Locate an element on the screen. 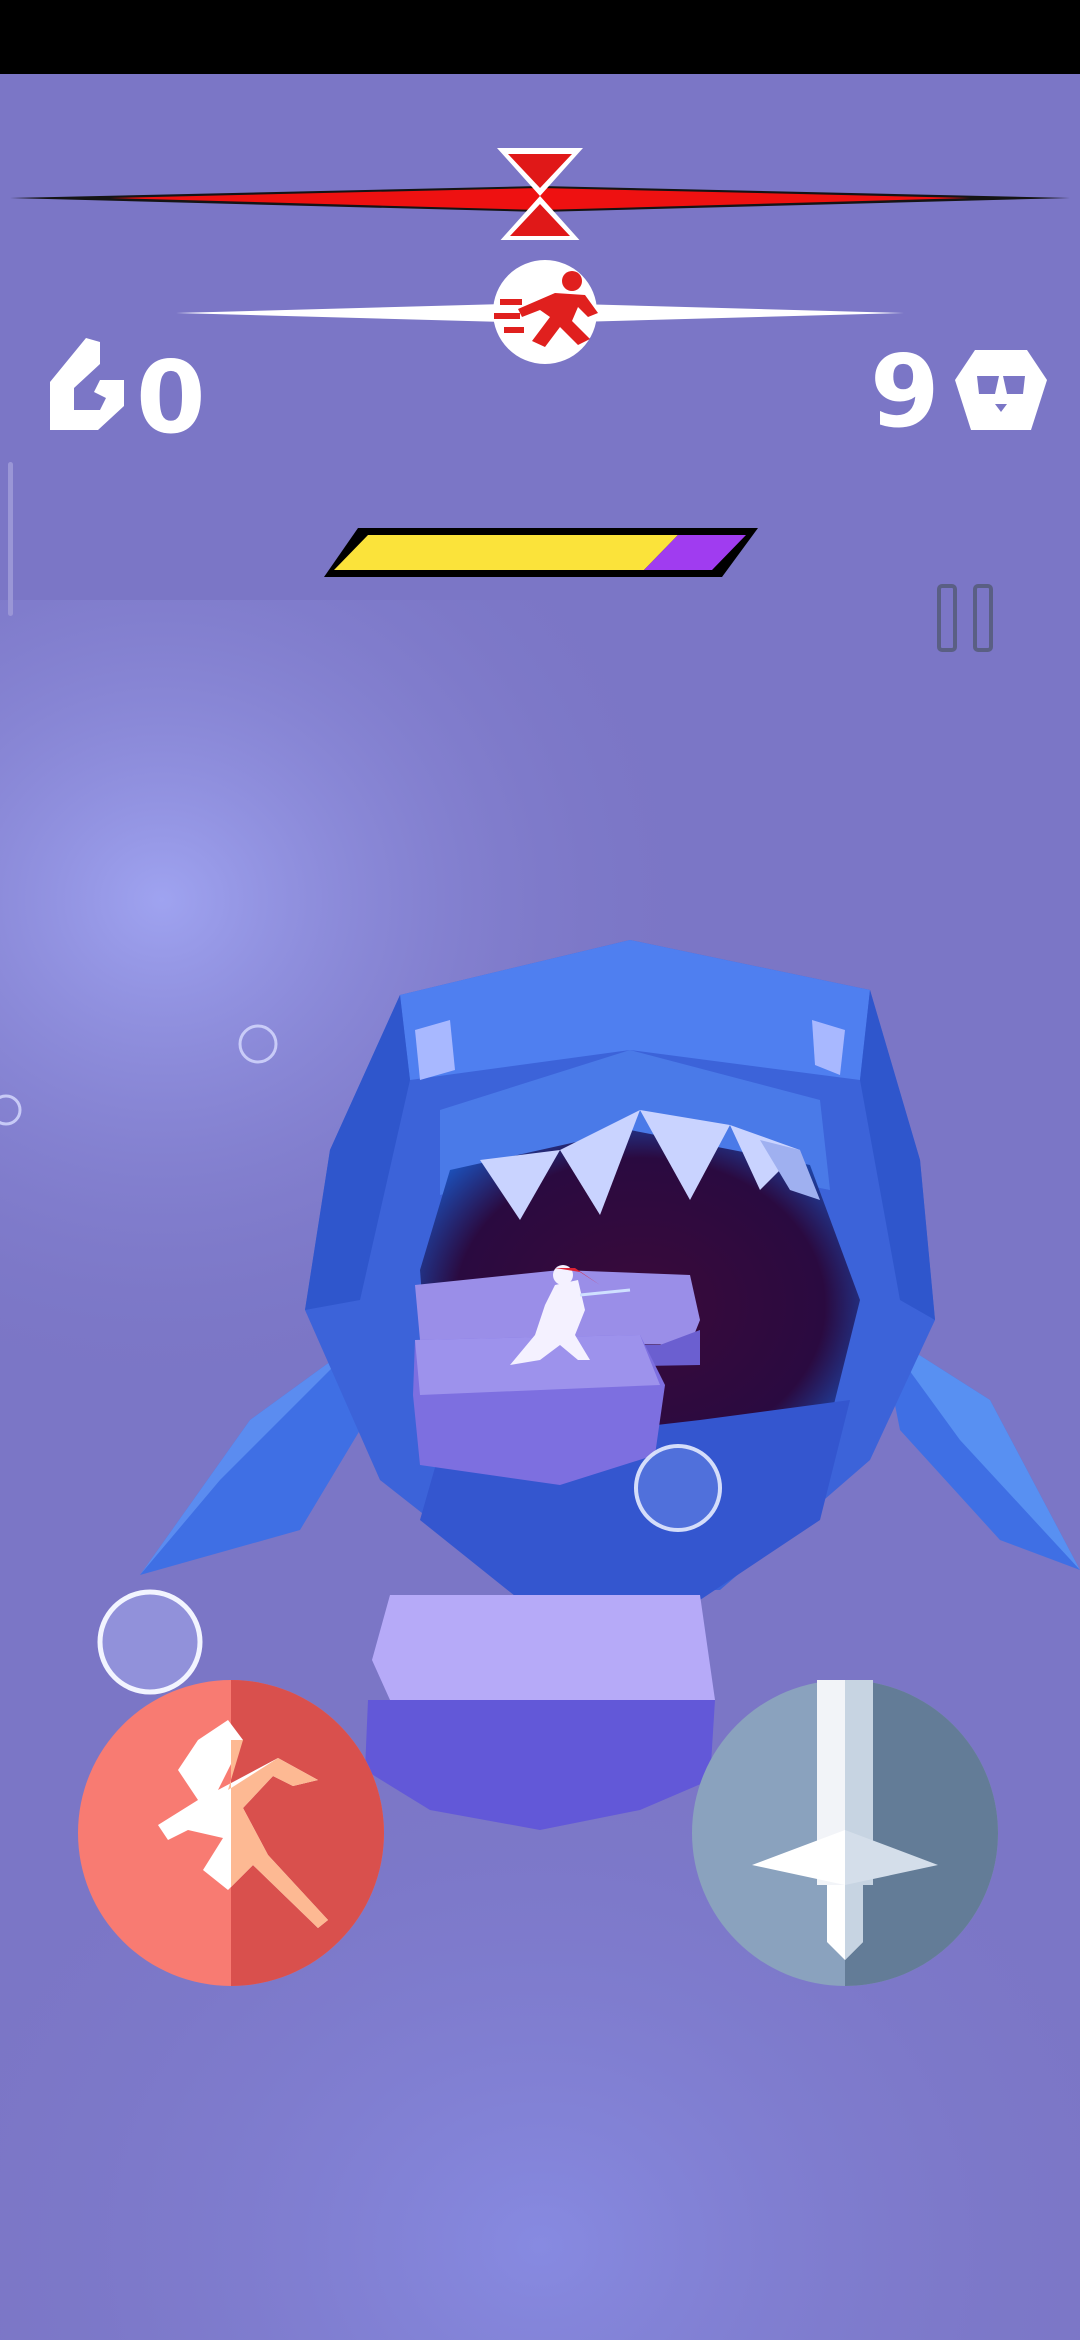 The height and width of the screenshot is (2340, 1080). gems-count: 0 is located at coordinates (171, 397).